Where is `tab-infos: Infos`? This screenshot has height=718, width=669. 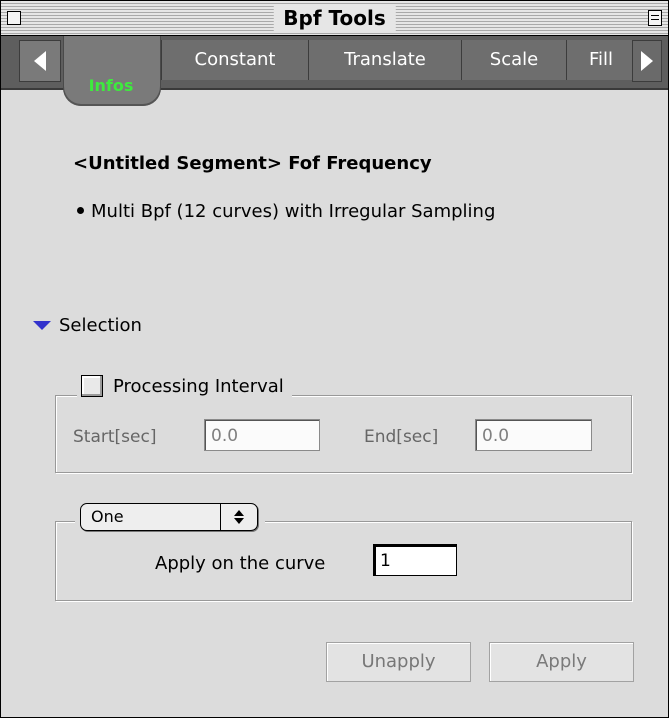 tab-infos: Infos is located at coordinates (112, 85).